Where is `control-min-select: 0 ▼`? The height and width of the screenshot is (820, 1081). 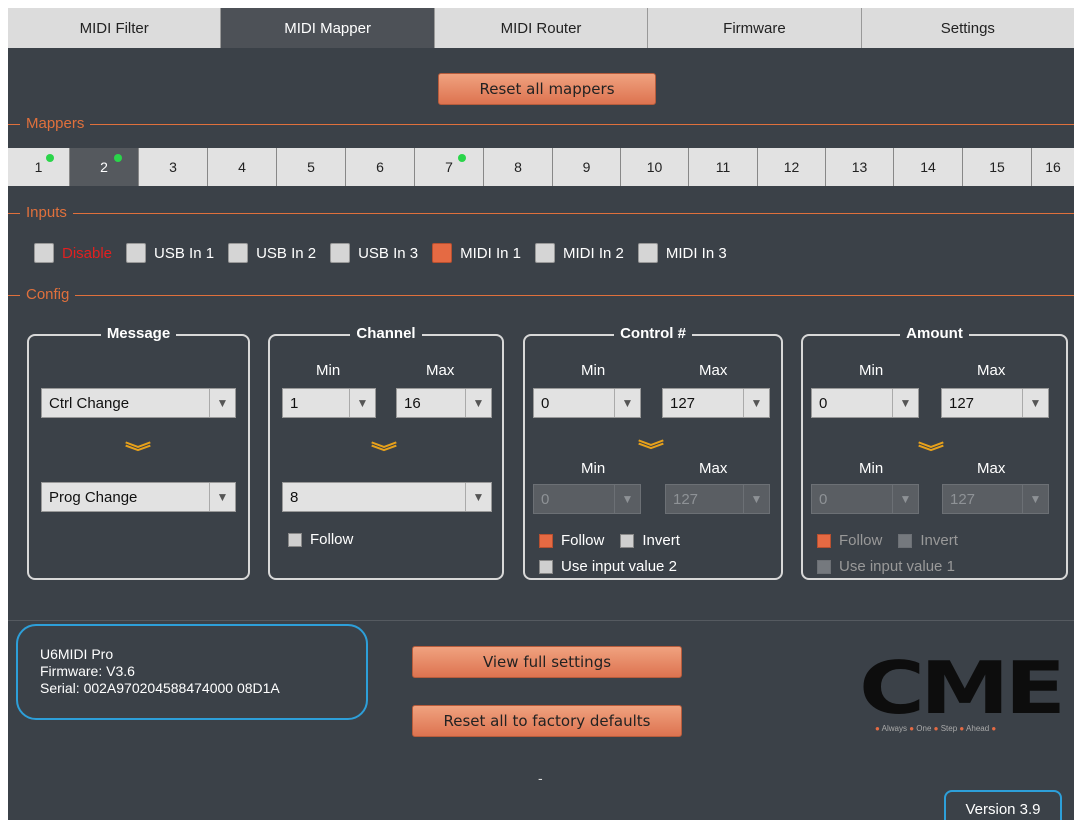 control-min-select: 0 ▼ is located at coordinates (587, 403).